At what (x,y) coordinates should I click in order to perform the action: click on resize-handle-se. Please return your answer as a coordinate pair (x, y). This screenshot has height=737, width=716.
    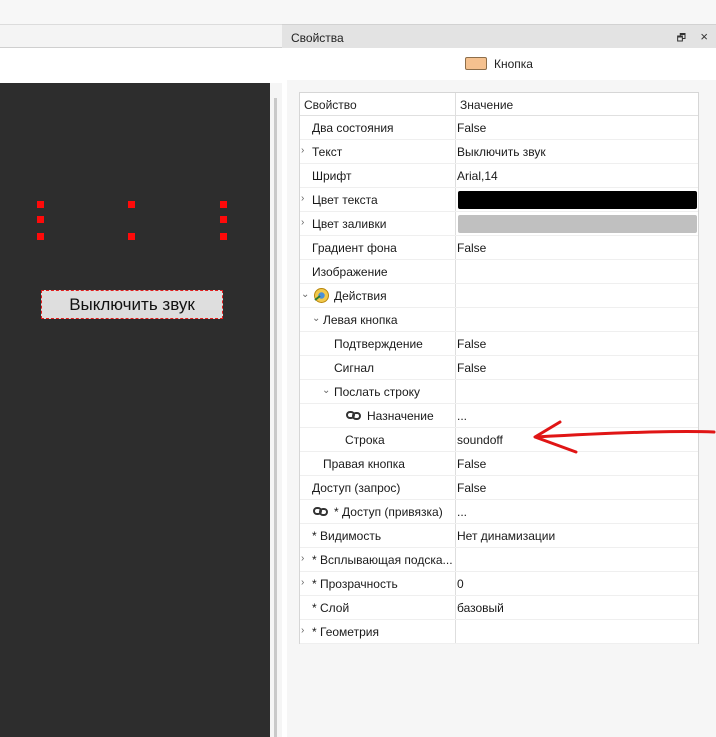
    Looking at the image, I should click on (223, 236).